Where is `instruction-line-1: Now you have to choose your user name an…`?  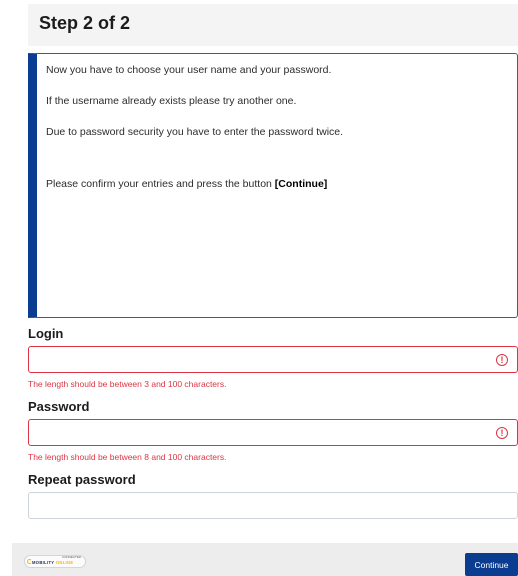
instruction-line-1: Now you have to choose your user name an… is located at coordinates (189, 70).